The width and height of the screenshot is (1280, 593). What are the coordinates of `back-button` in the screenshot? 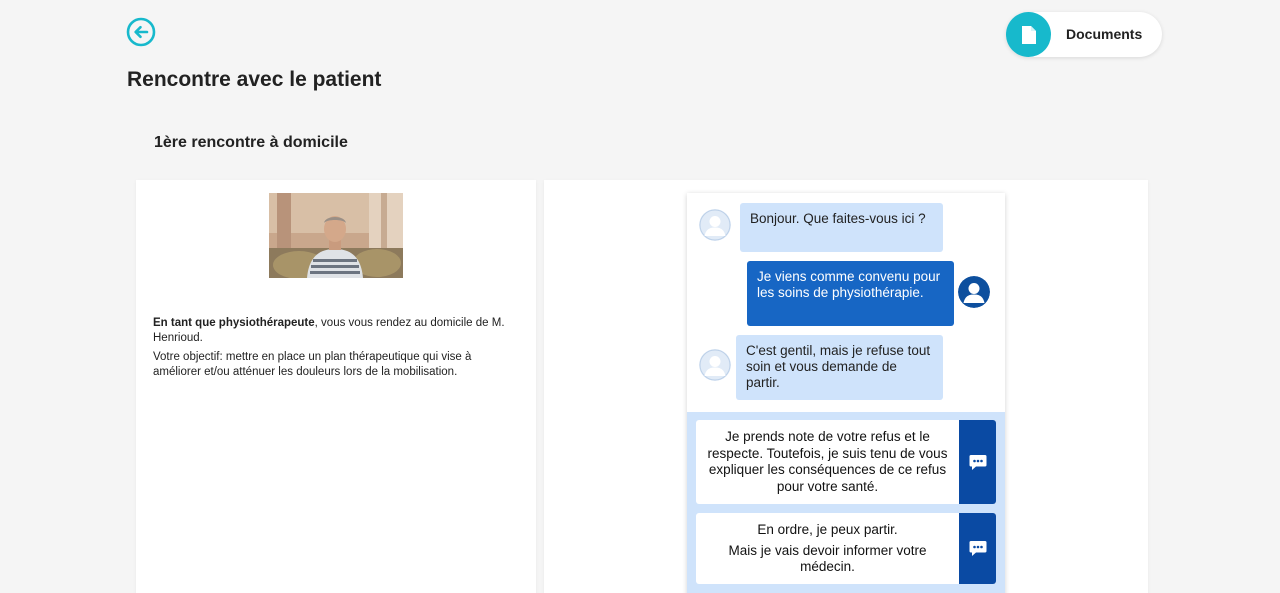 It's located at (141, 32).